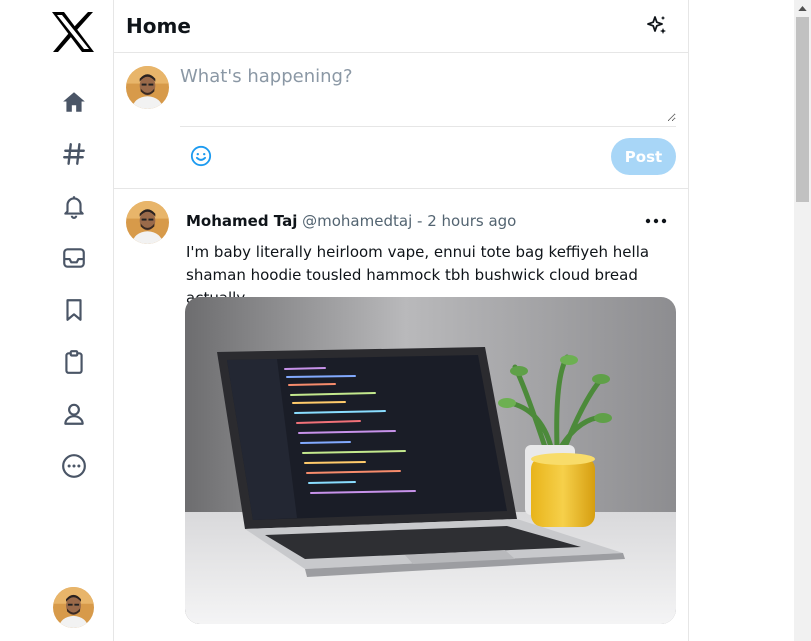  I want to click on nav-profile, so click(74, 414).